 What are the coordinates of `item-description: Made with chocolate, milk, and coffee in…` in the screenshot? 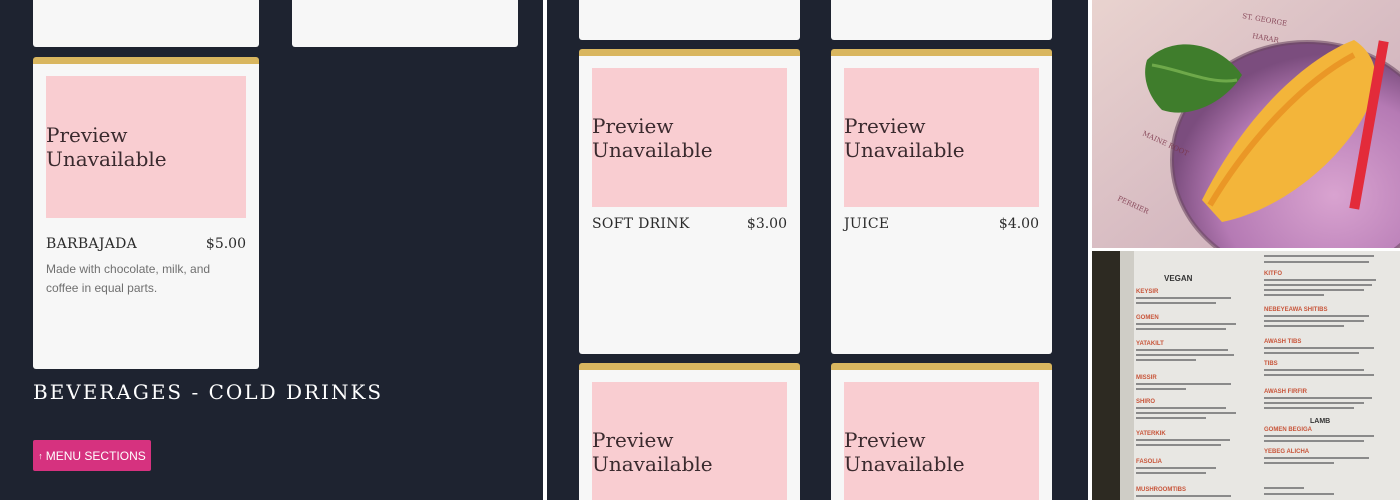 It's located at (128, 278).